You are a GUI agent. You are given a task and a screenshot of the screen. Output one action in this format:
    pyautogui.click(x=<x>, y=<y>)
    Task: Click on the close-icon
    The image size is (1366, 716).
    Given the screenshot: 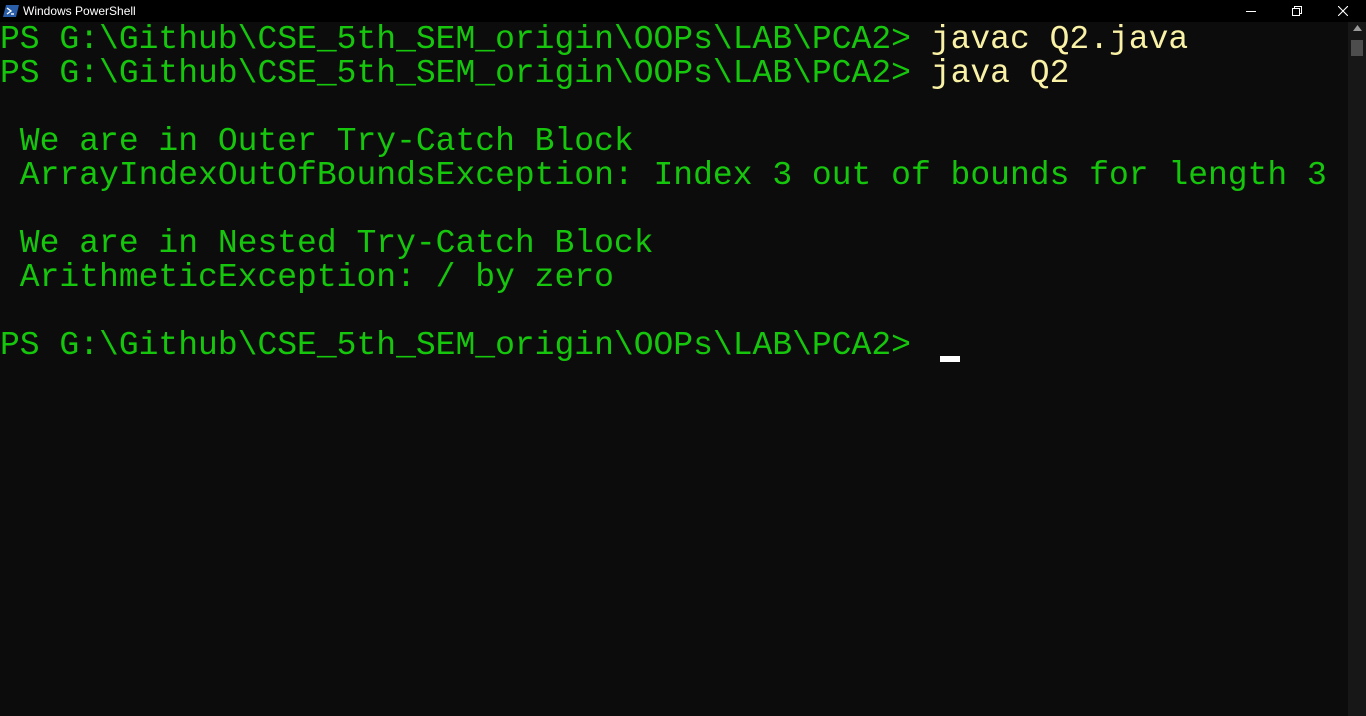 What is the action you would take?
    pyautogui.click(x=1343, y=11)
    